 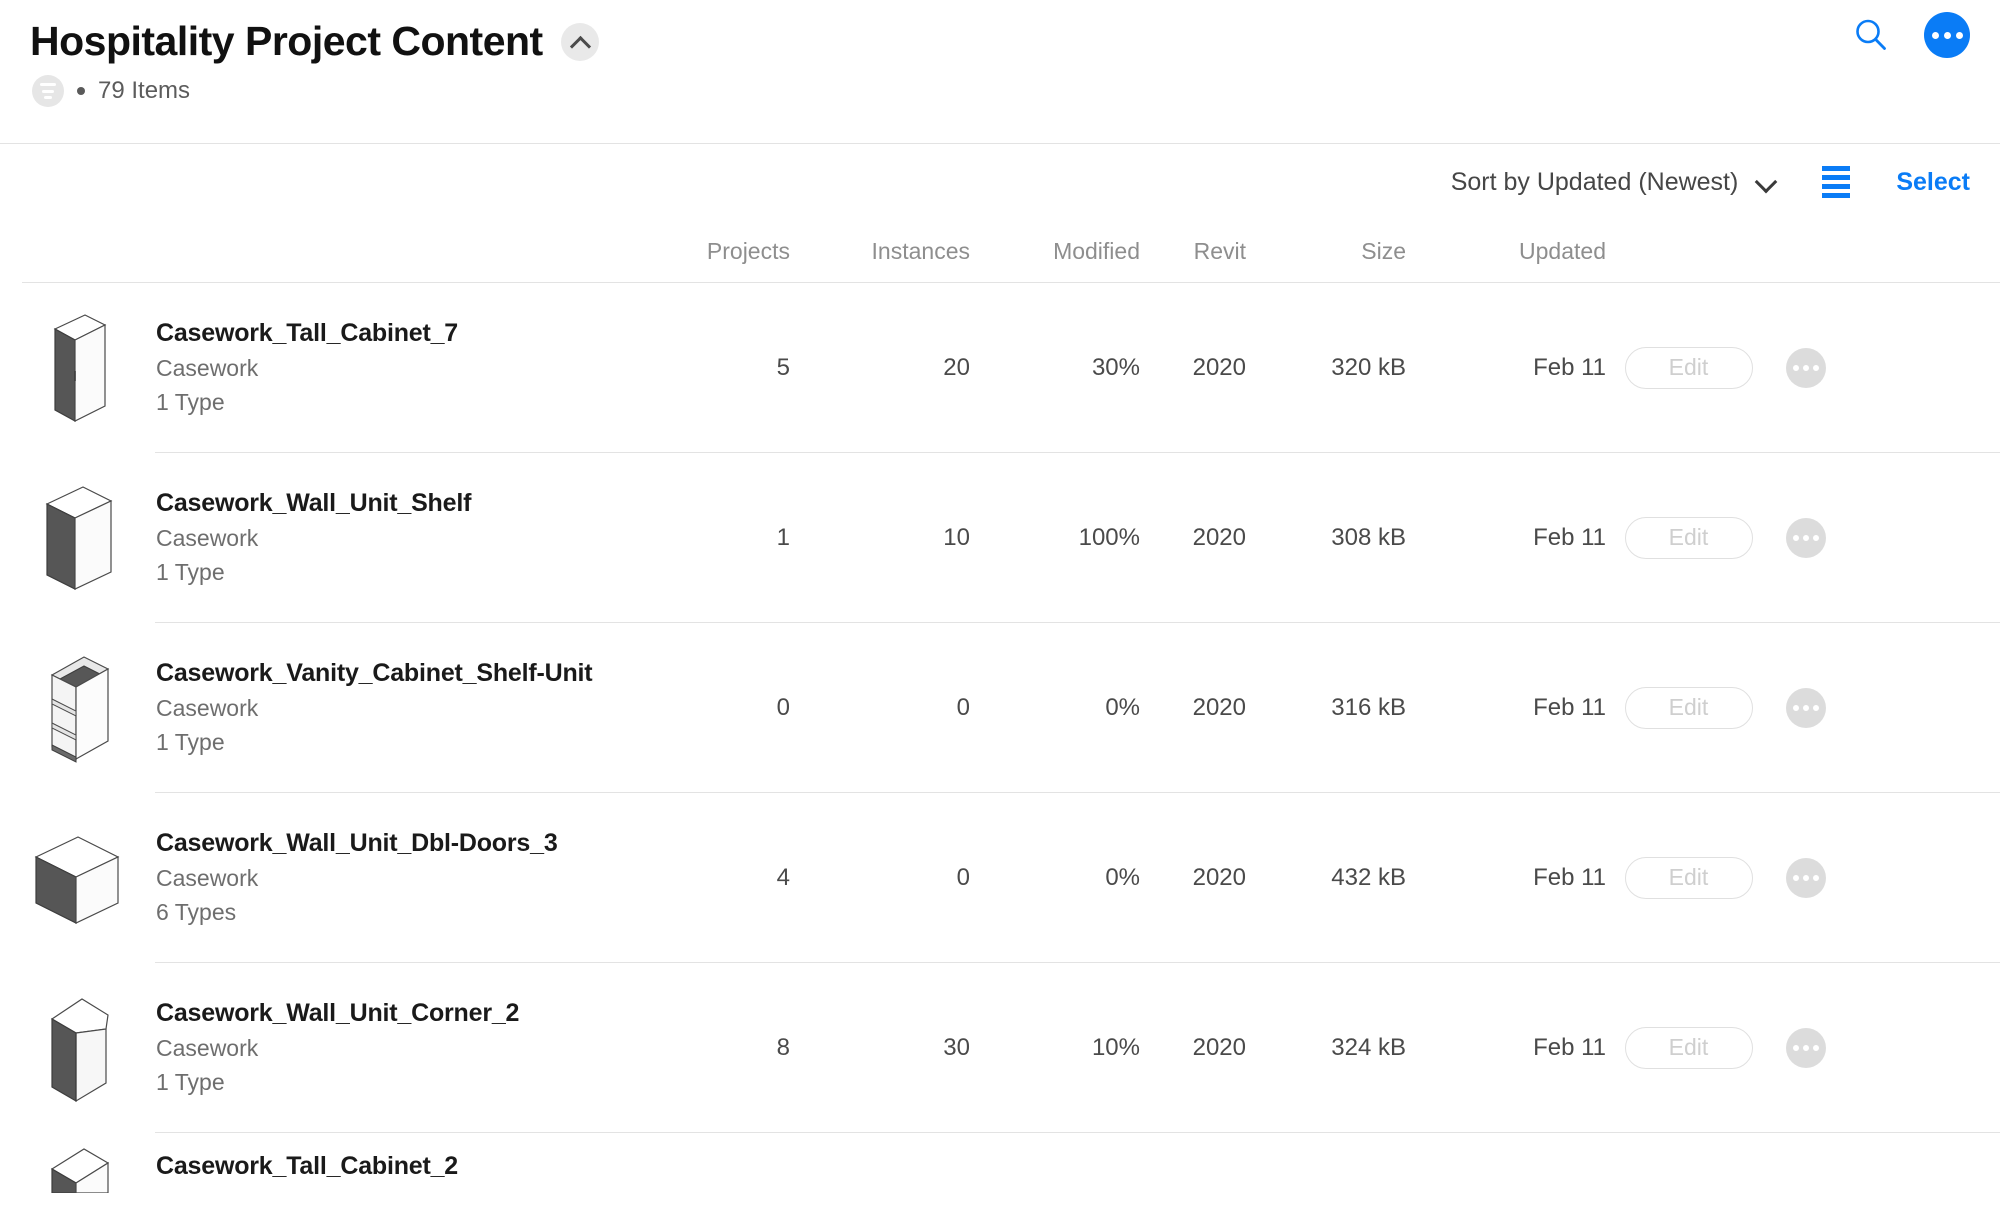 I want to click on vanity-shelf-unit-thumbnail, so click(x=80, y=708).